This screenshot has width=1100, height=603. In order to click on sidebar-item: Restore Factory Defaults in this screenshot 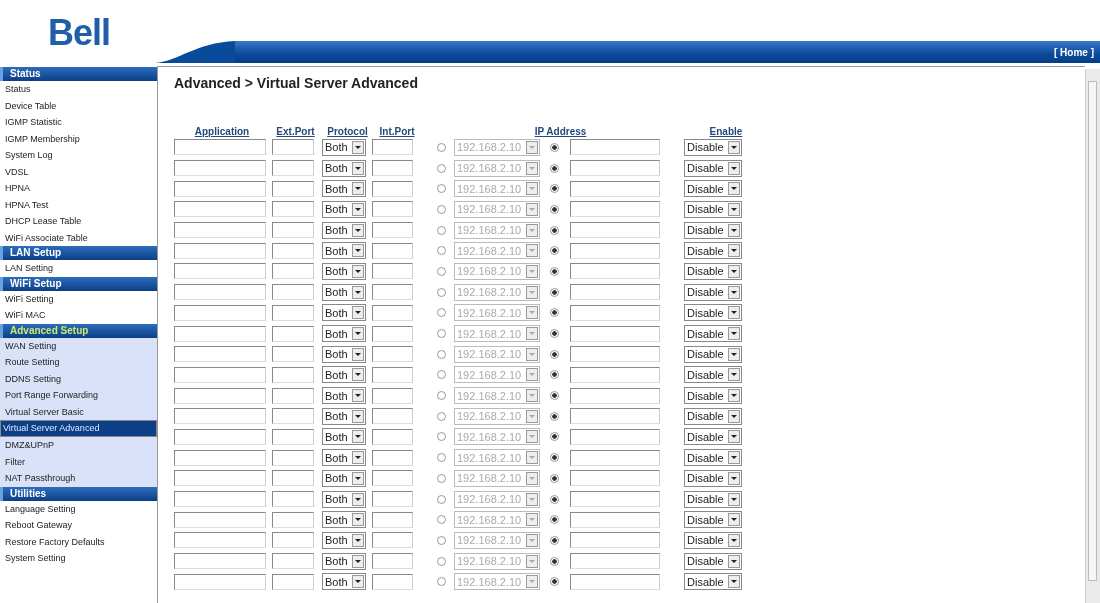, I will do `click(78, 541)`.